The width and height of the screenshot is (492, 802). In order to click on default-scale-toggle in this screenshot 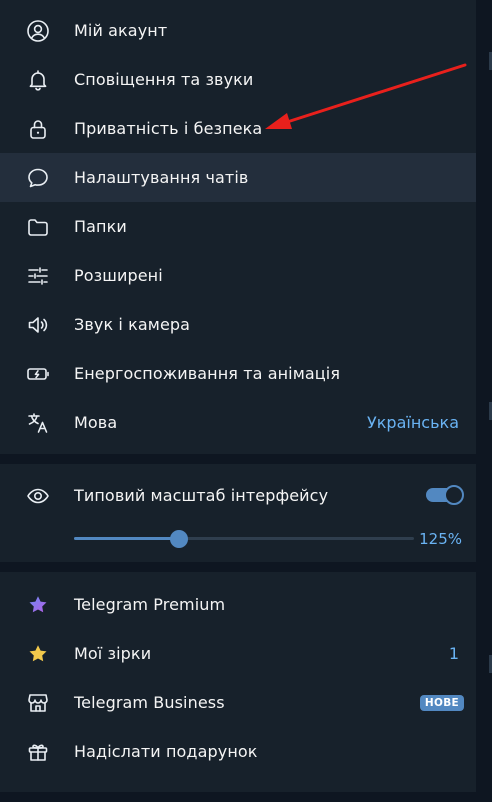, I will do `click(445, 495)`.